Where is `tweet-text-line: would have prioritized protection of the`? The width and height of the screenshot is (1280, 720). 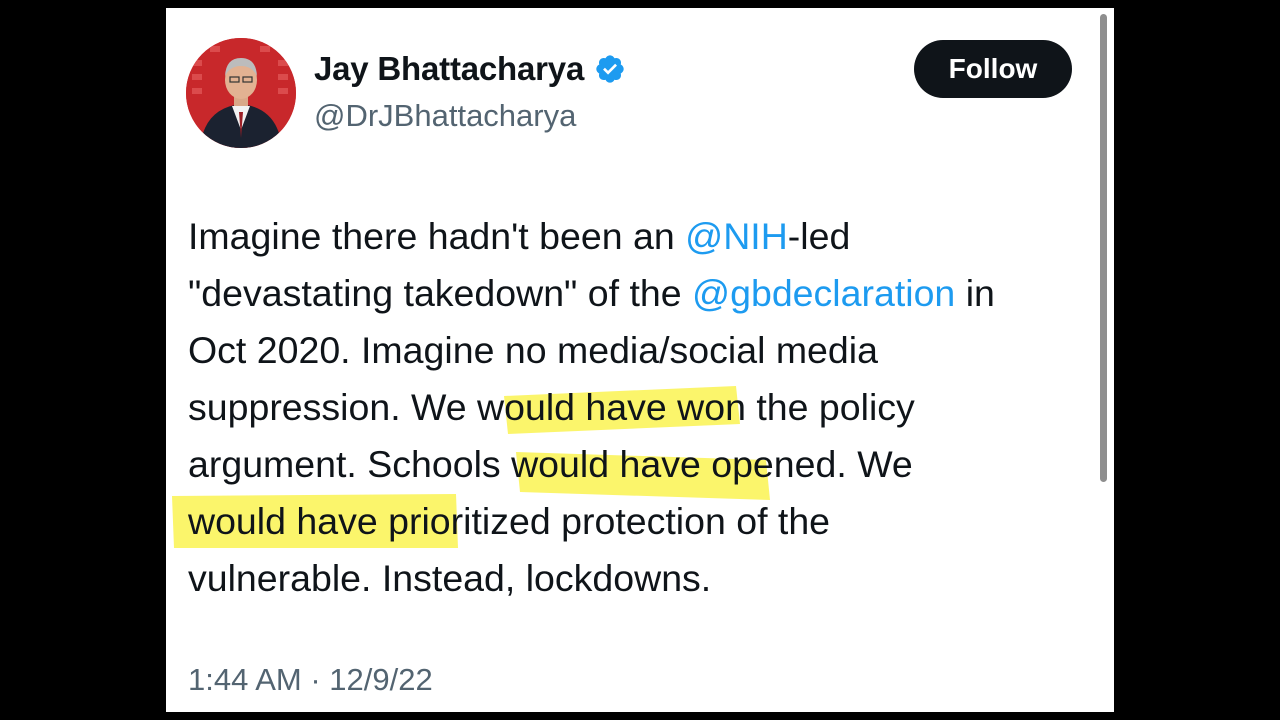 tweet-text-line: would have prioritized protection of the is located at coordinates (648, 521).